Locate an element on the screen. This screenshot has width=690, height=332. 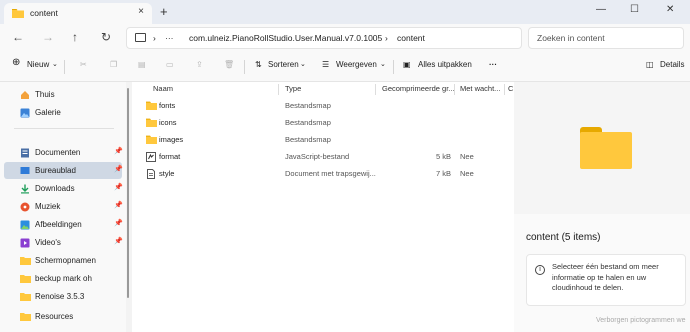
sidebar-item-renoise: Renoise 3.5.3 is located at coordinates (63, 296).